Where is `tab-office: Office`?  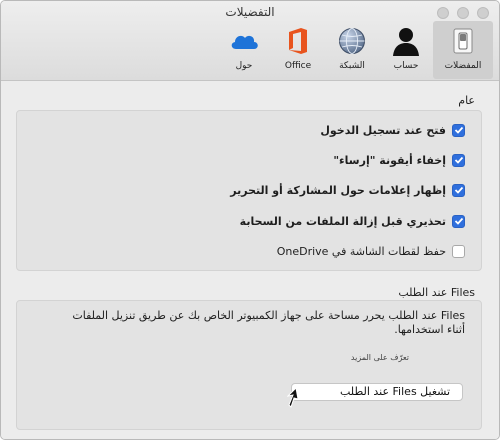 tab-office: Office is located at coordinates (298, 50).